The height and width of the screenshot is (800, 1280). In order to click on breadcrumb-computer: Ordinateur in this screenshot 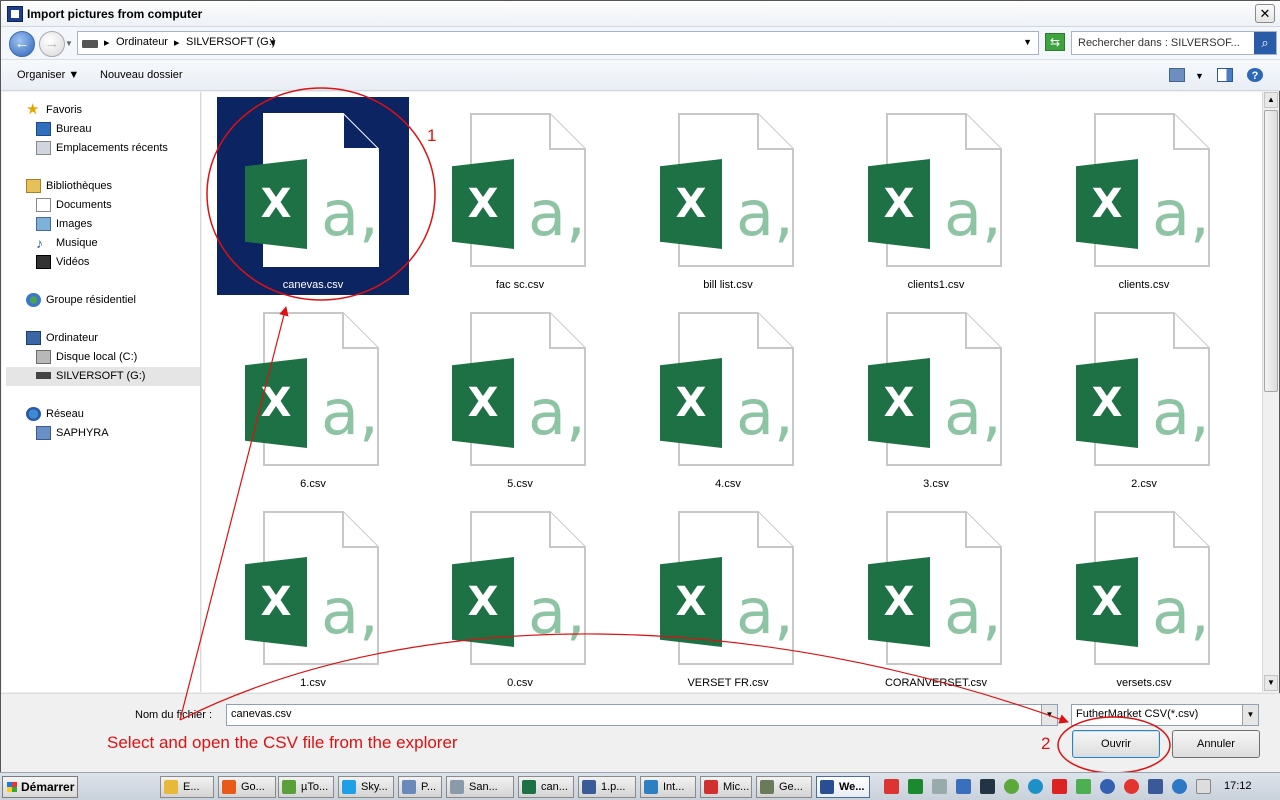, I will do `click(142, 42)`.